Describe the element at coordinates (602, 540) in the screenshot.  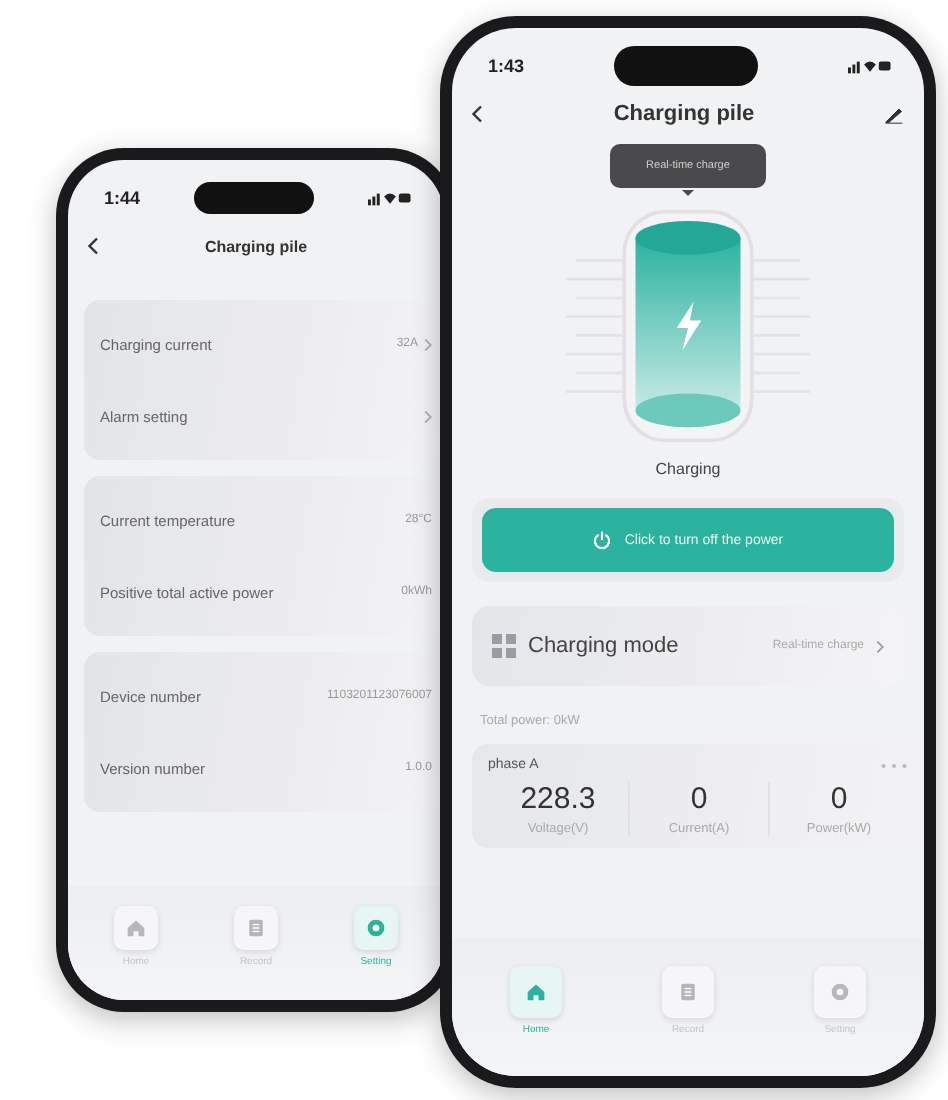
I see `power-icon` at that location.